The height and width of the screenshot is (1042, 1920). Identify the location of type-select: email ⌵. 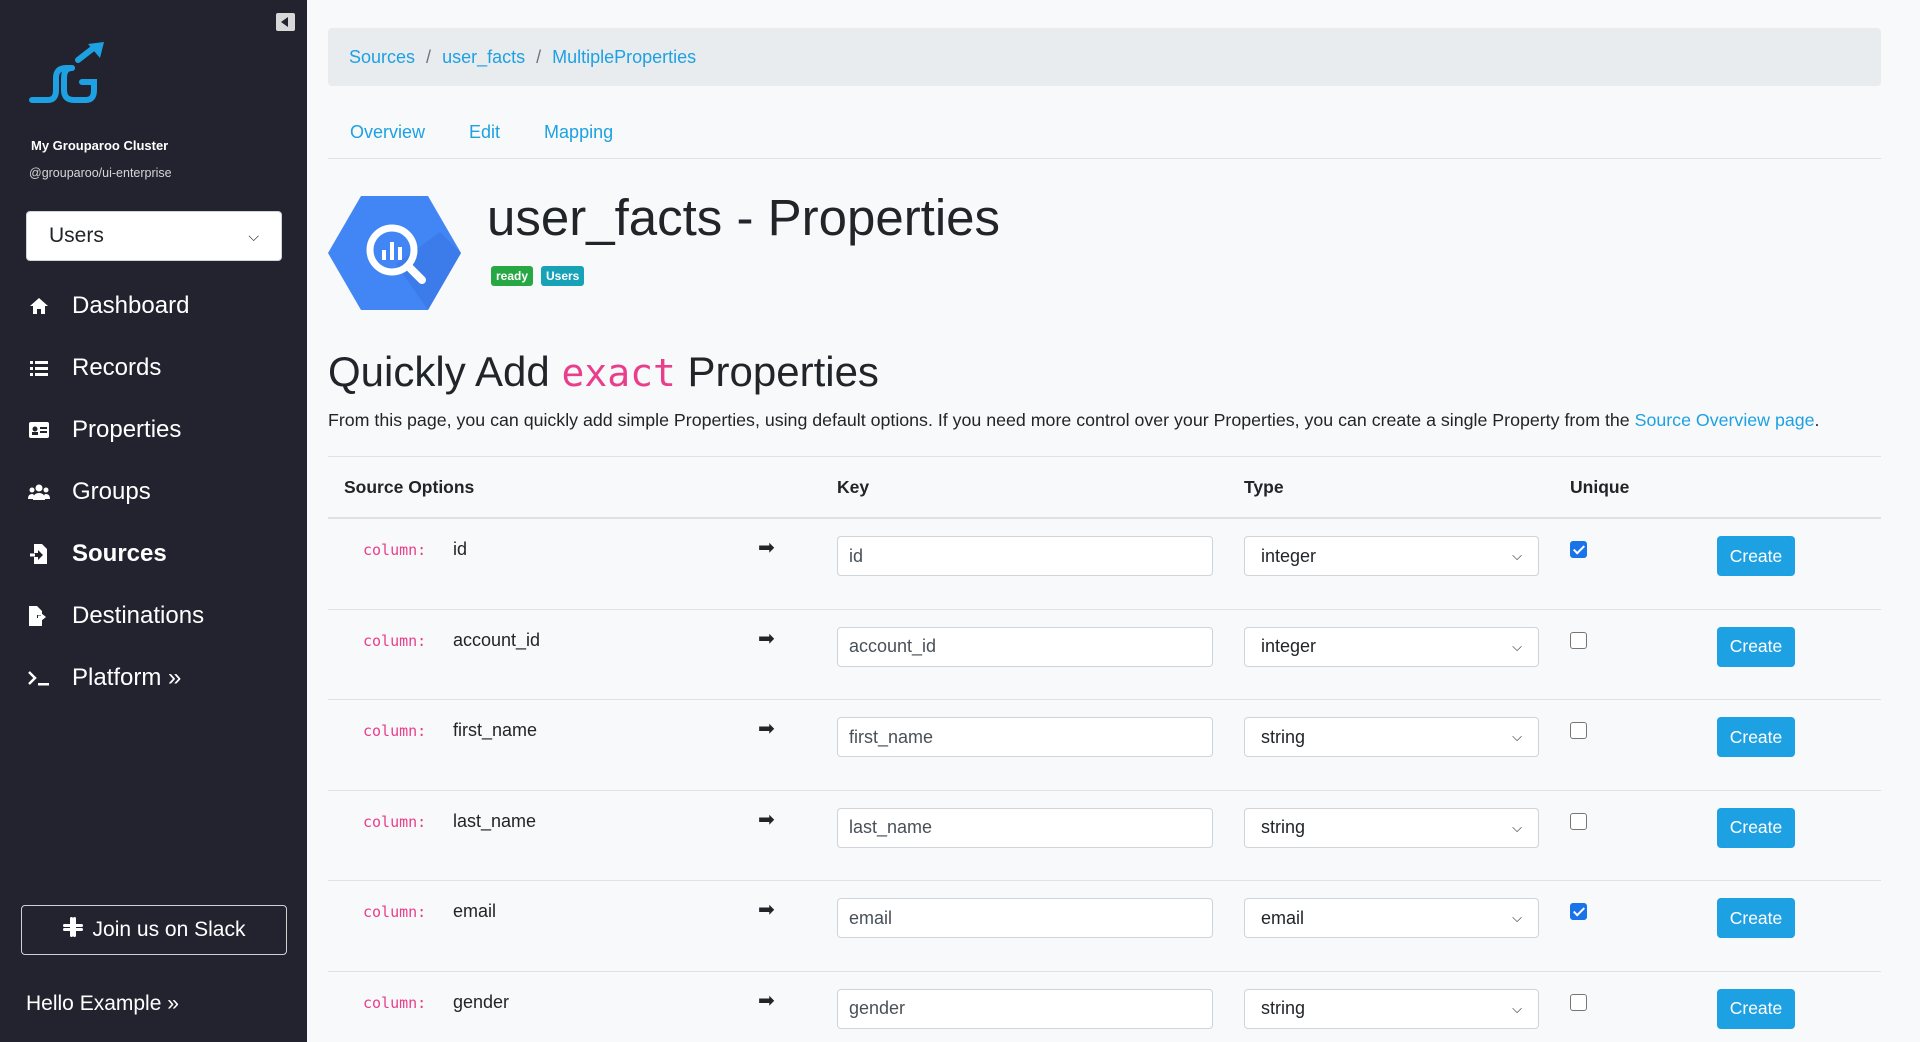
(1391, 918).